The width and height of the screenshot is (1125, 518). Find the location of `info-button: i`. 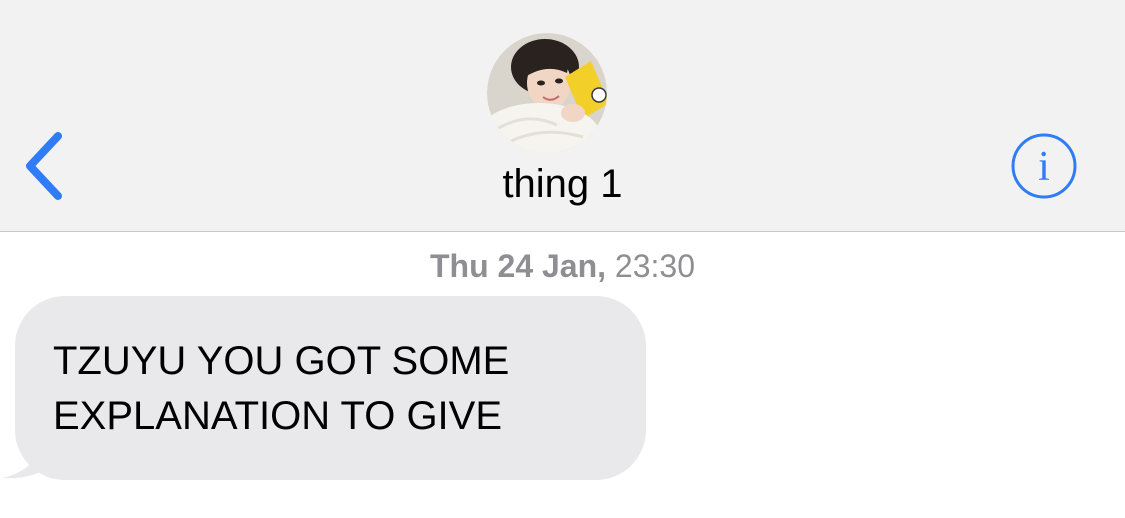

info-button: i is located at coordinates (1044, 166).